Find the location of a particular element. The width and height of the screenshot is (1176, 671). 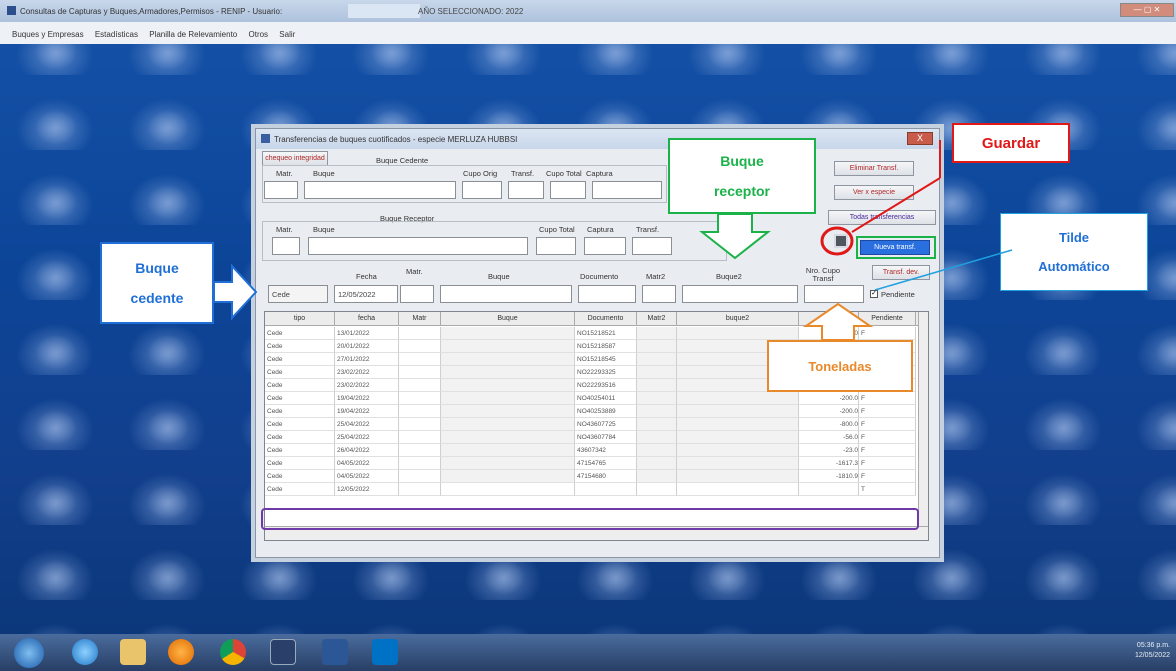

grid-cell: NO15218587 is located at coordinates (606, 346).